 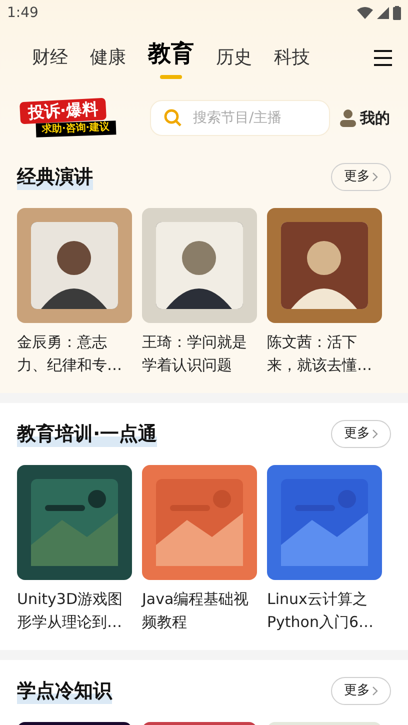 What do you see at coordinates (234, 62) in the screenshot?
I see `category-tab: 历史` at bounding box center [234, 62].